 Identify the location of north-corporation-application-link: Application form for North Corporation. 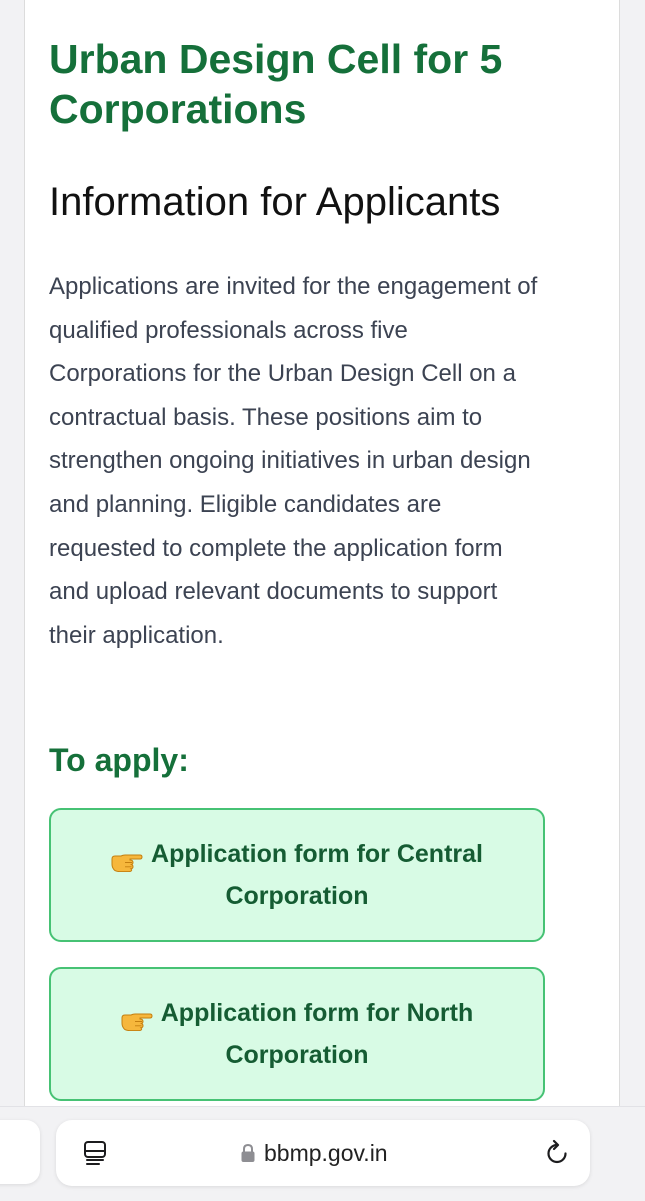
(297, 1034).